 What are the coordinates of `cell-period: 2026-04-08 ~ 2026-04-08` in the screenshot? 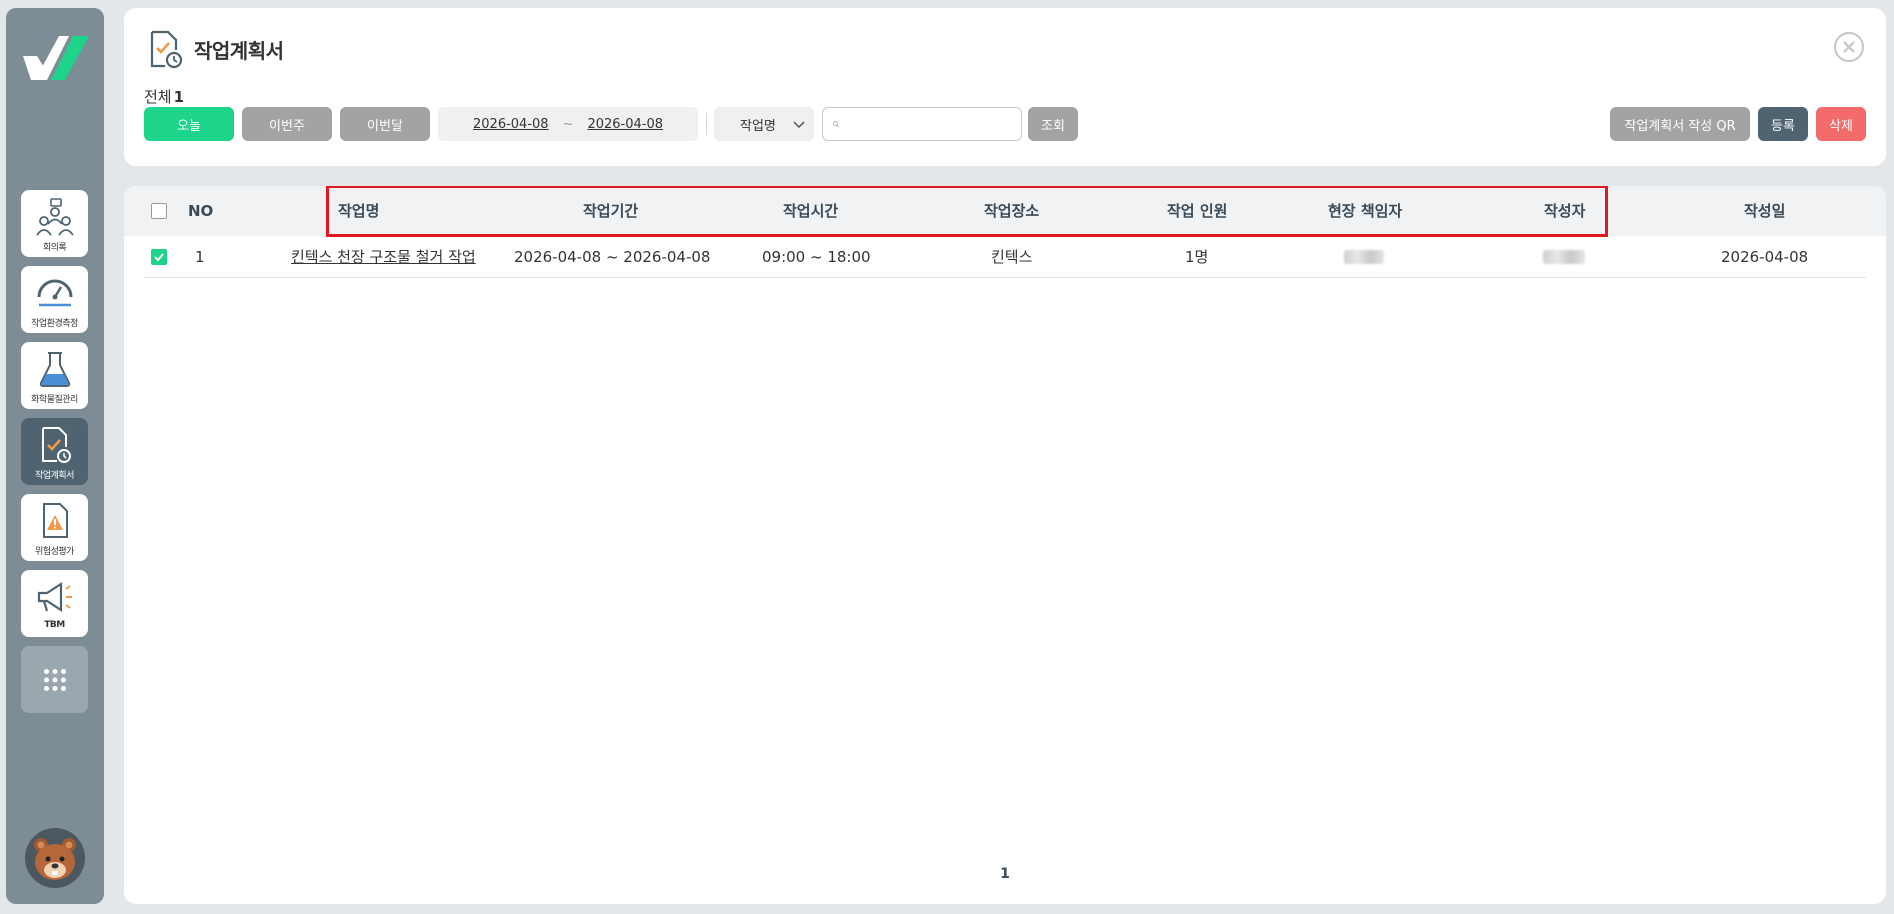 It's located at (612, 257).